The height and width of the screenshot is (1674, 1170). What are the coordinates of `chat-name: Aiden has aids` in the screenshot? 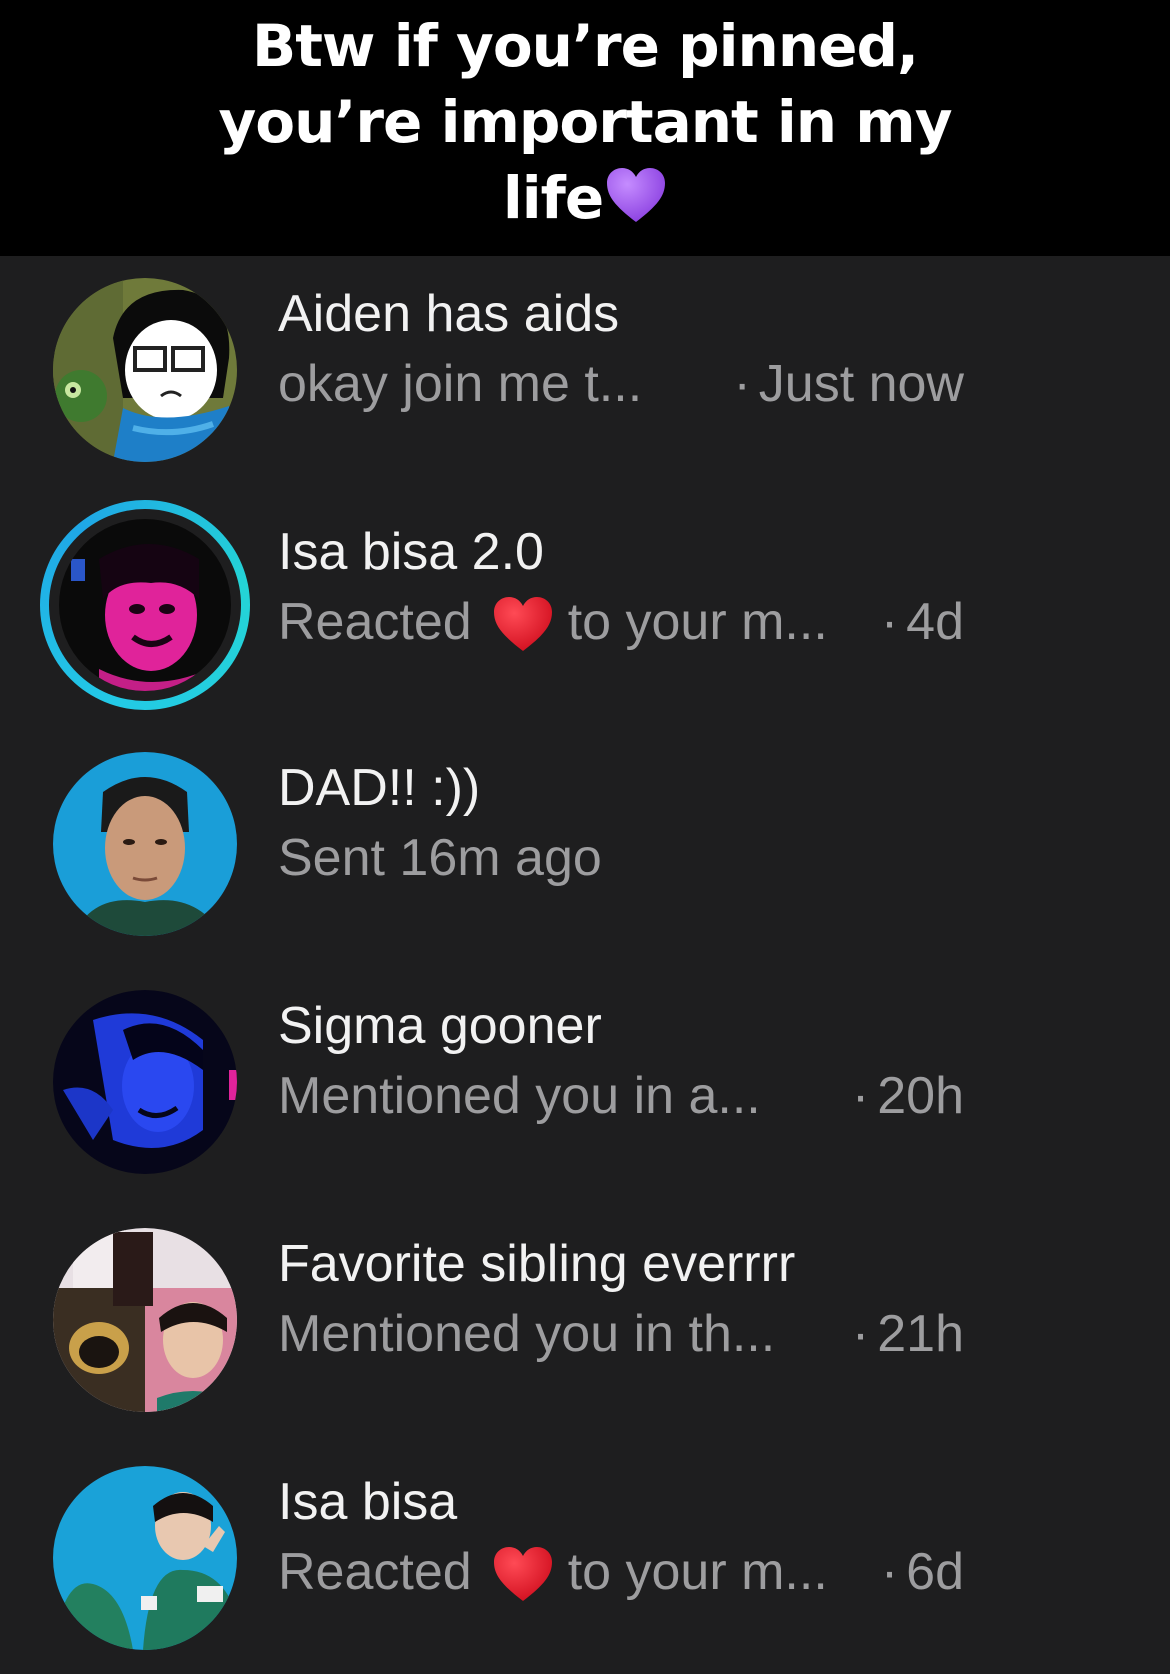 It's located at (449, 314).